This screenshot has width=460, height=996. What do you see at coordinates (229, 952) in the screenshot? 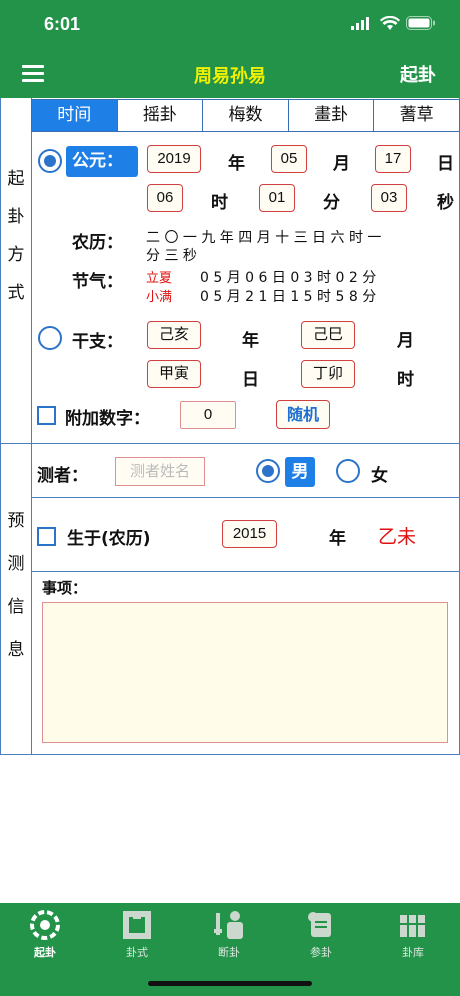
I see `tabbar-judge-label: 断卦` at bounding box center [229, 952].